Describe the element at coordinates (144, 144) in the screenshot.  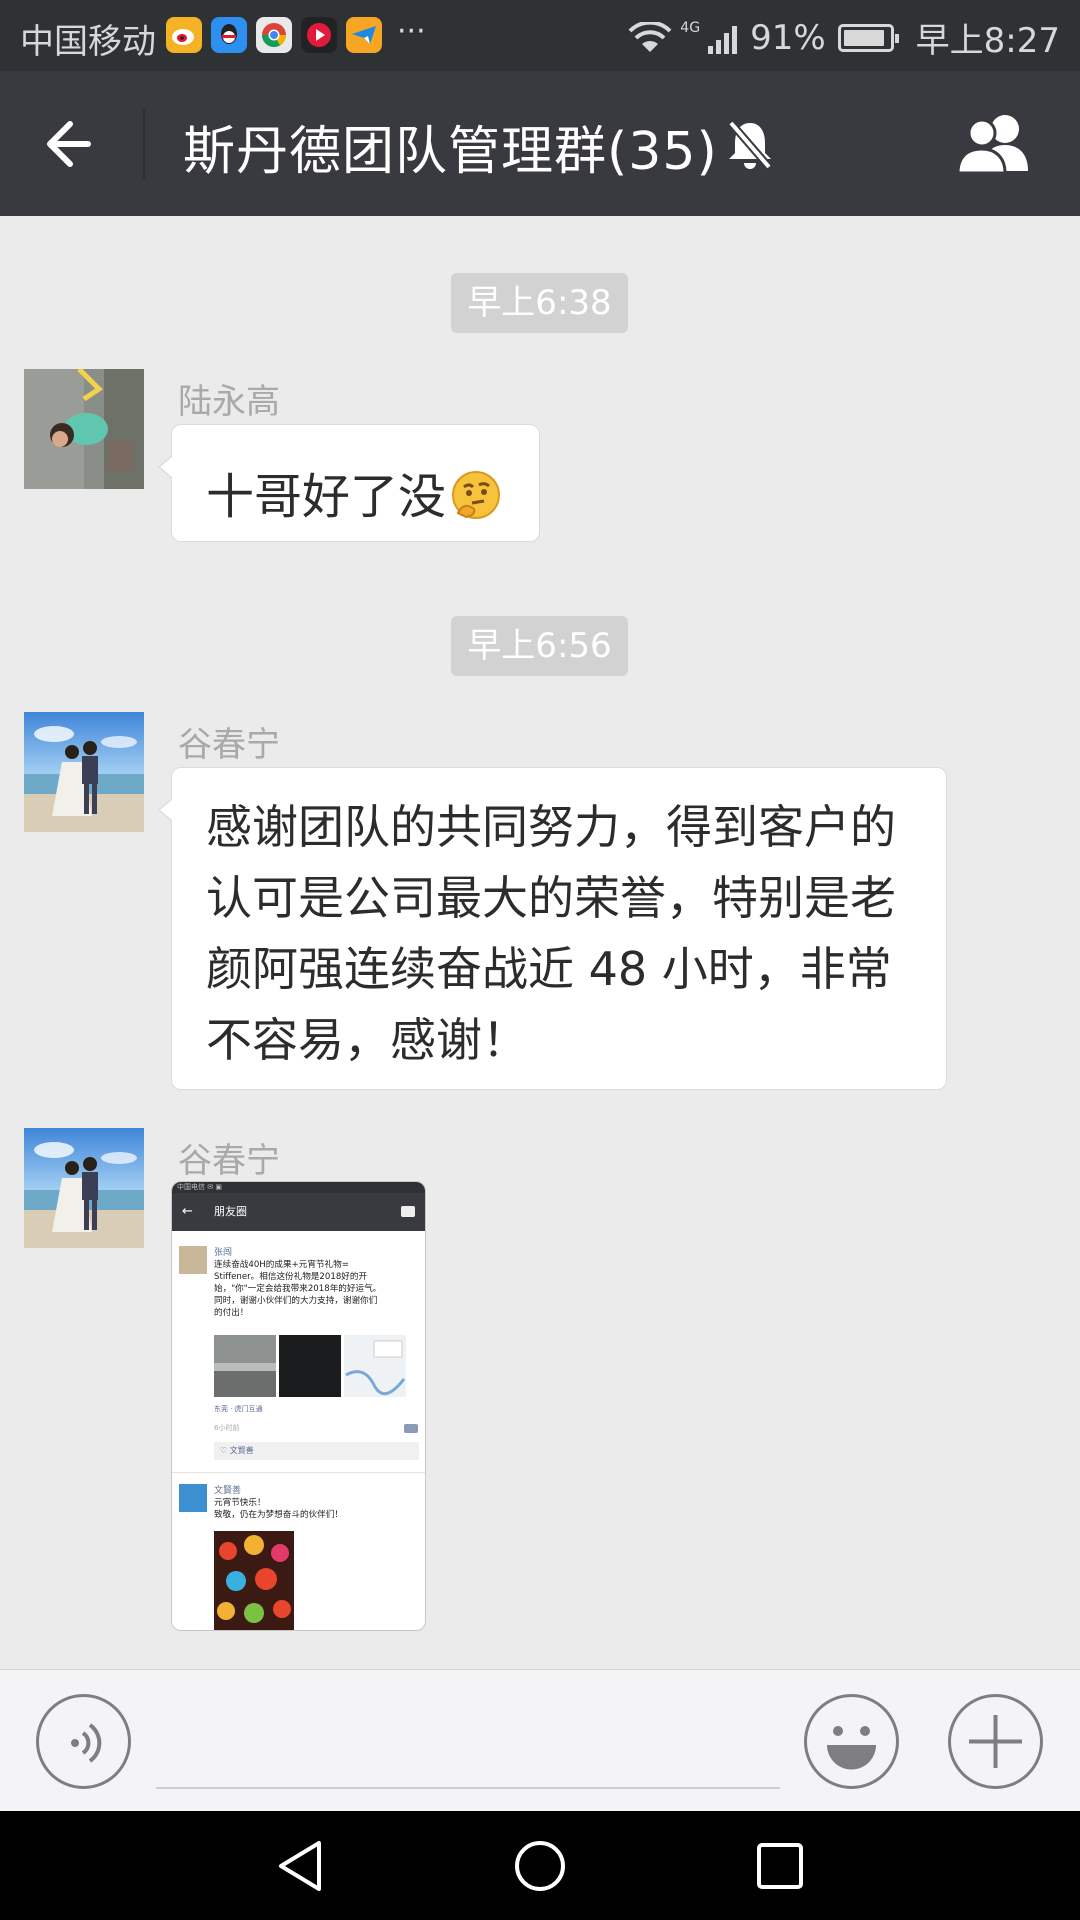
I see `title-divider` at that location.